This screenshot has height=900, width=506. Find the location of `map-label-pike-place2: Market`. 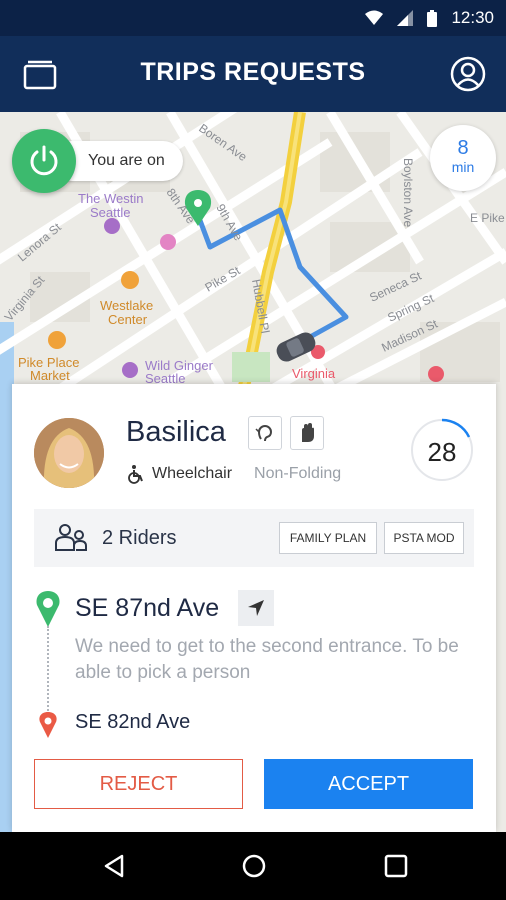

map-label-pike-place2: Market is located at coordinates (50, 375).